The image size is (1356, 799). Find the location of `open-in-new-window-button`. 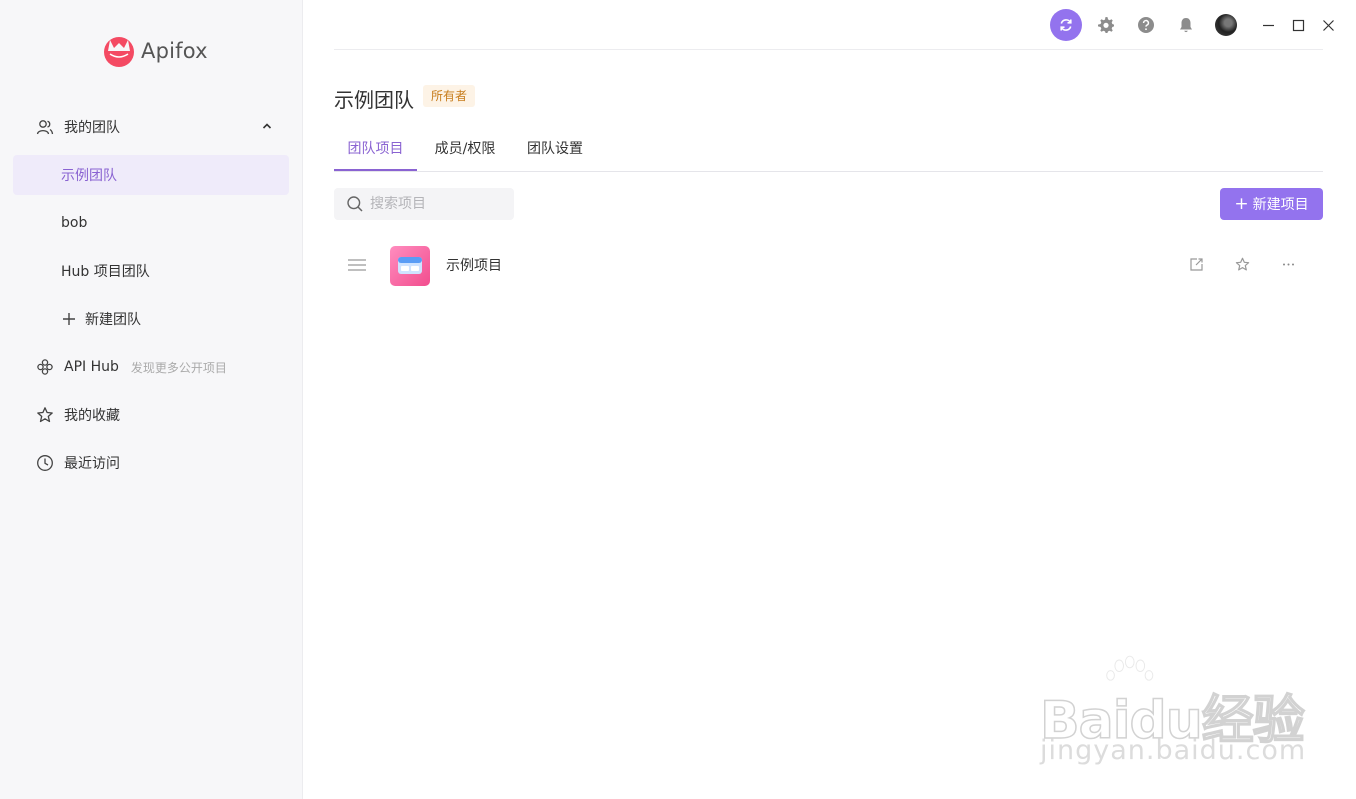

open-in-new-window-button is located at coordinates (1196, 264).